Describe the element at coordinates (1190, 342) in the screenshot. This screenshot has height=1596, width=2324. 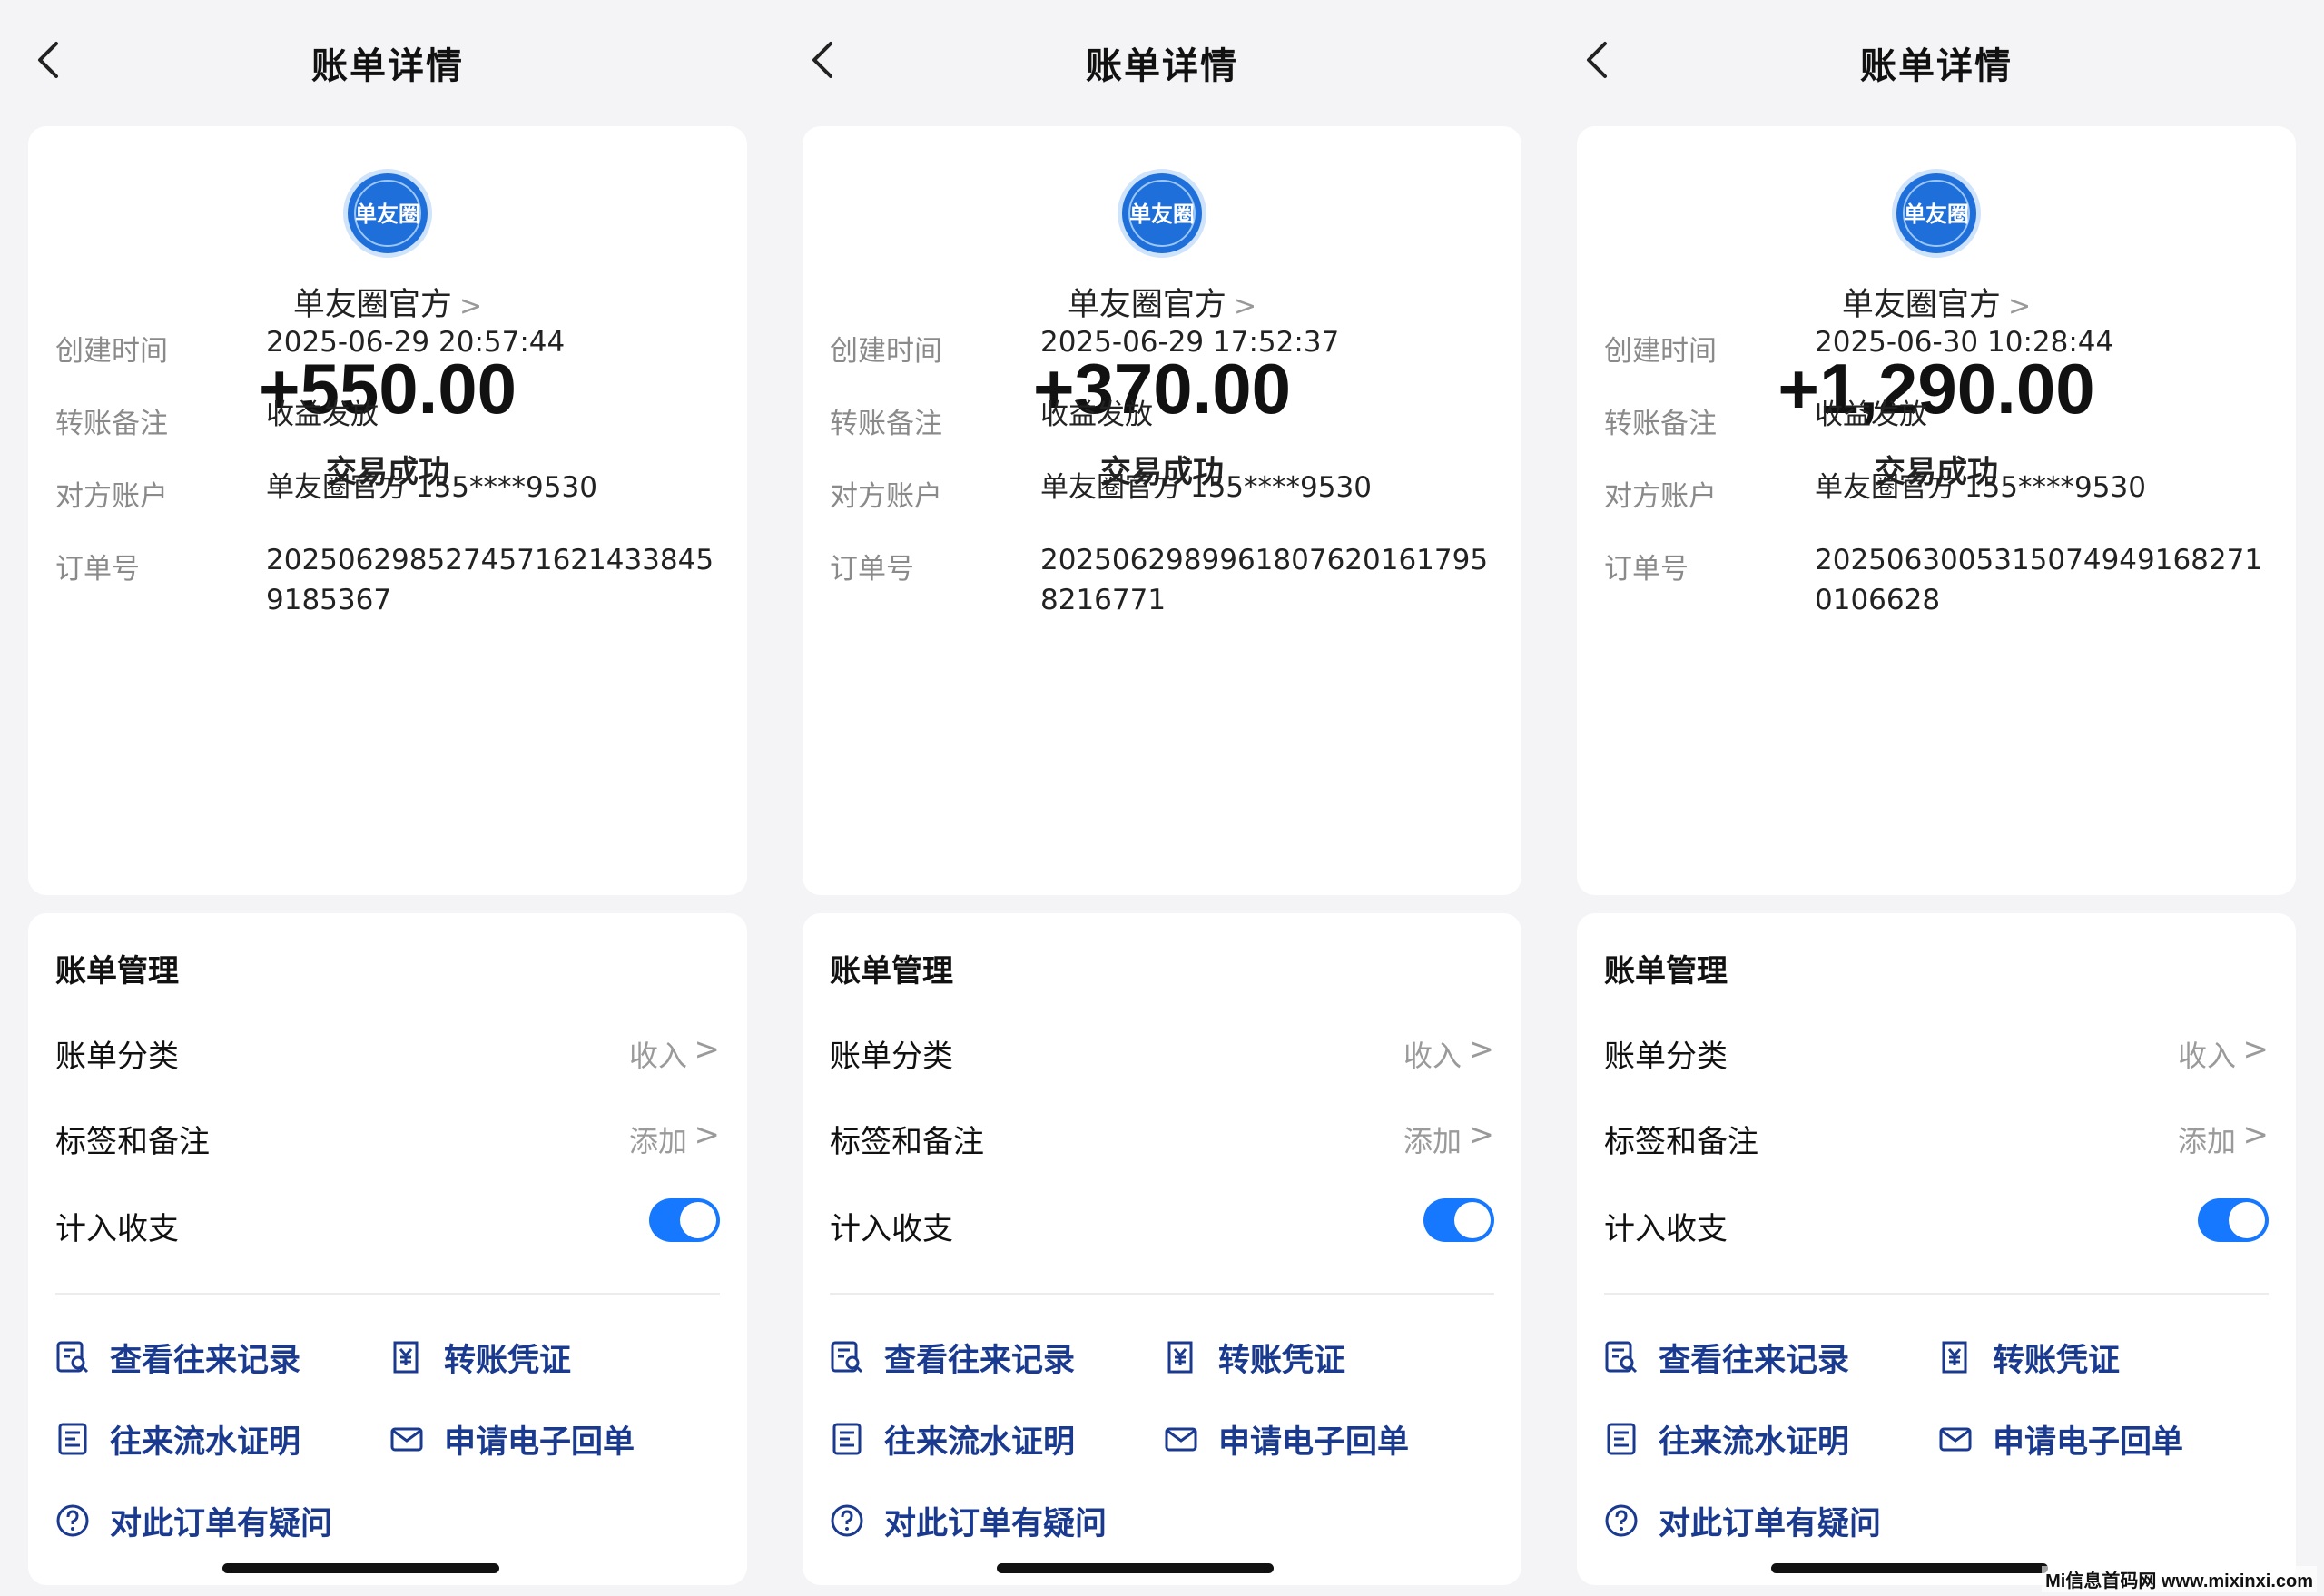
I see `detail-value: 2025-06-29 17:52:37` at that location.